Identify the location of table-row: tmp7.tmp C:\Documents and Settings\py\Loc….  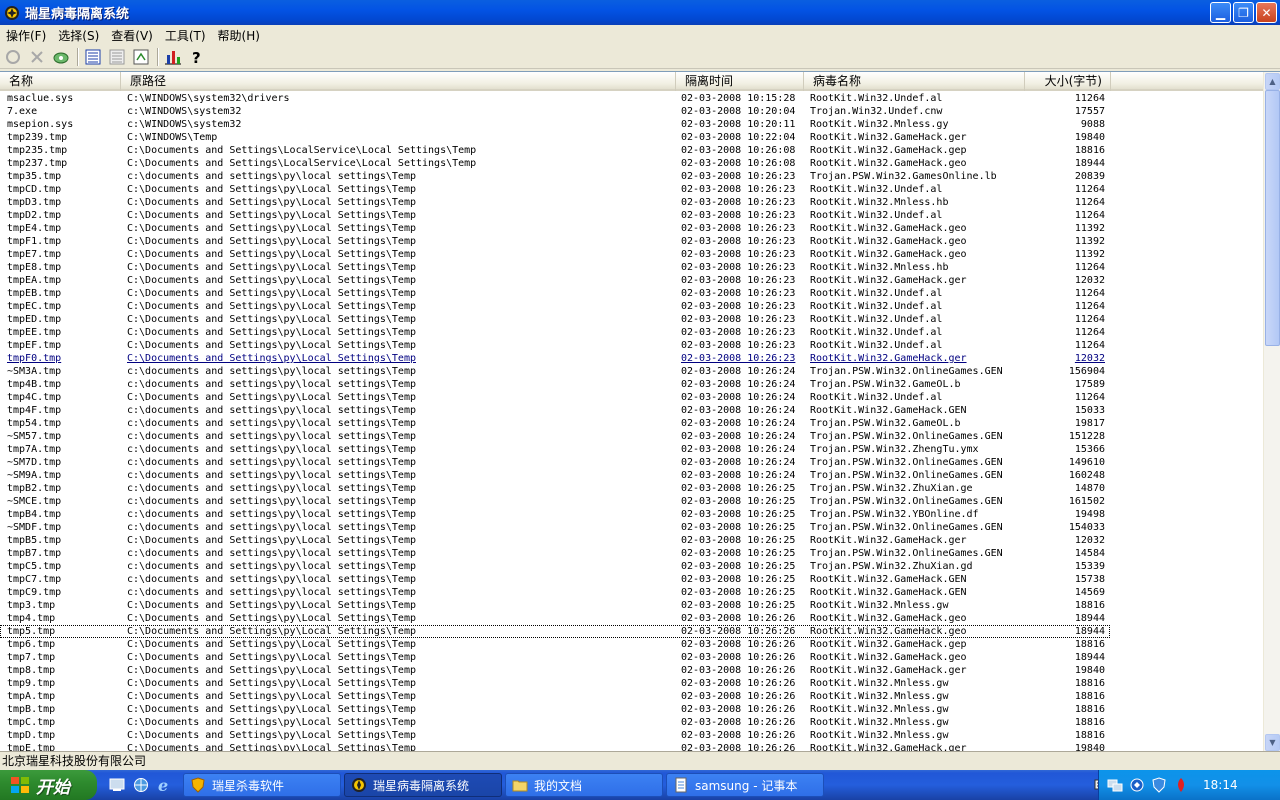
(631, 657).